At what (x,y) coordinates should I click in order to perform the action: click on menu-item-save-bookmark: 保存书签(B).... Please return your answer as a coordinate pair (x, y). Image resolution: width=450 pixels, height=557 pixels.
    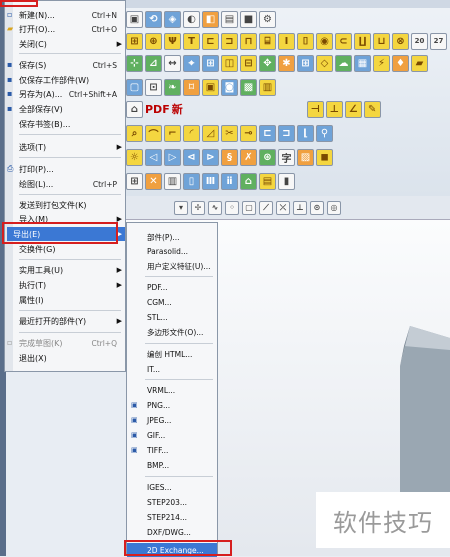
    Looking at the image, I should click on (69, 124).